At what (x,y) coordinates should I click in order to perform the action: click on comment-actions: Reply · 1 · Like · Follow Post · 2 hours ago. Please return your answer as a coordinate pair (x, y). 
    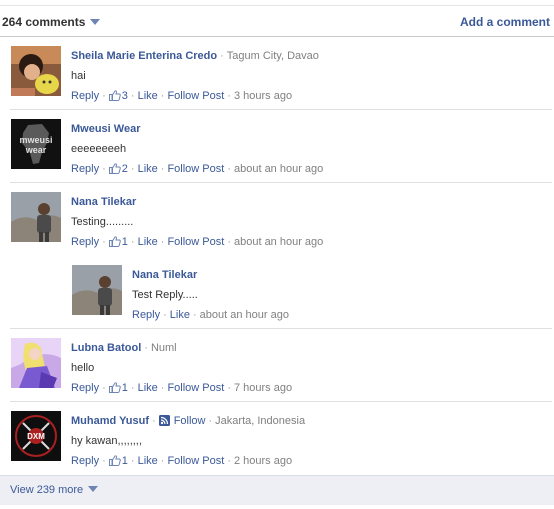
    Looking at the image, I should click on (182, 461).